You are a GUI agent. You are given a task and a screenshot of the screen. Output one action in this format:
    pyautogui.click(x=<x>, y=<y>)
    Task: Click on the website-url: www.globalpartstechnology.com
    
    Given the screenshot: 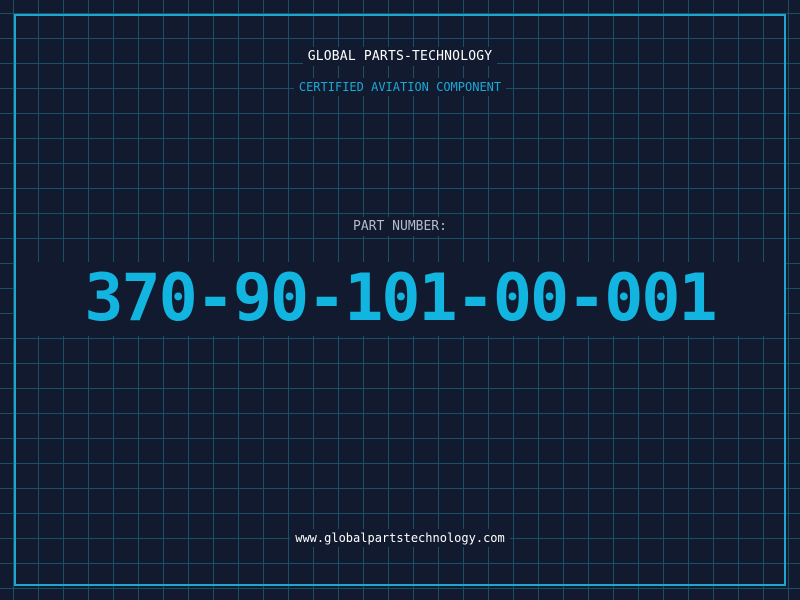 What is the action you would take?
    pyautogui.click(x=400, y=538)
    